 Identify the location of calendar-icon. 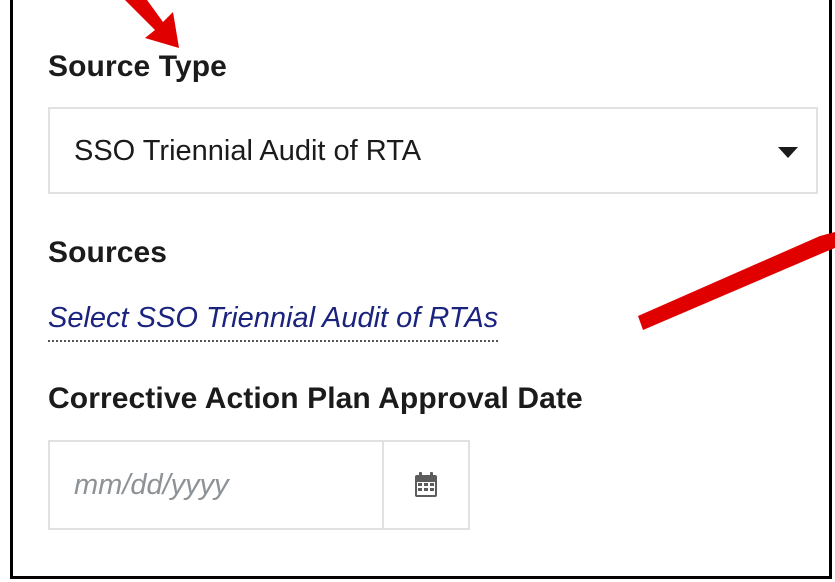
(426, 484).